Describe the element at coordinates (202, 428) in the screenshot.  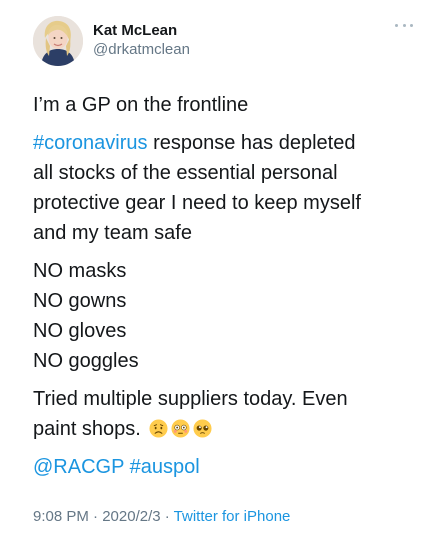
I see `pleading-face-icon` at that location.